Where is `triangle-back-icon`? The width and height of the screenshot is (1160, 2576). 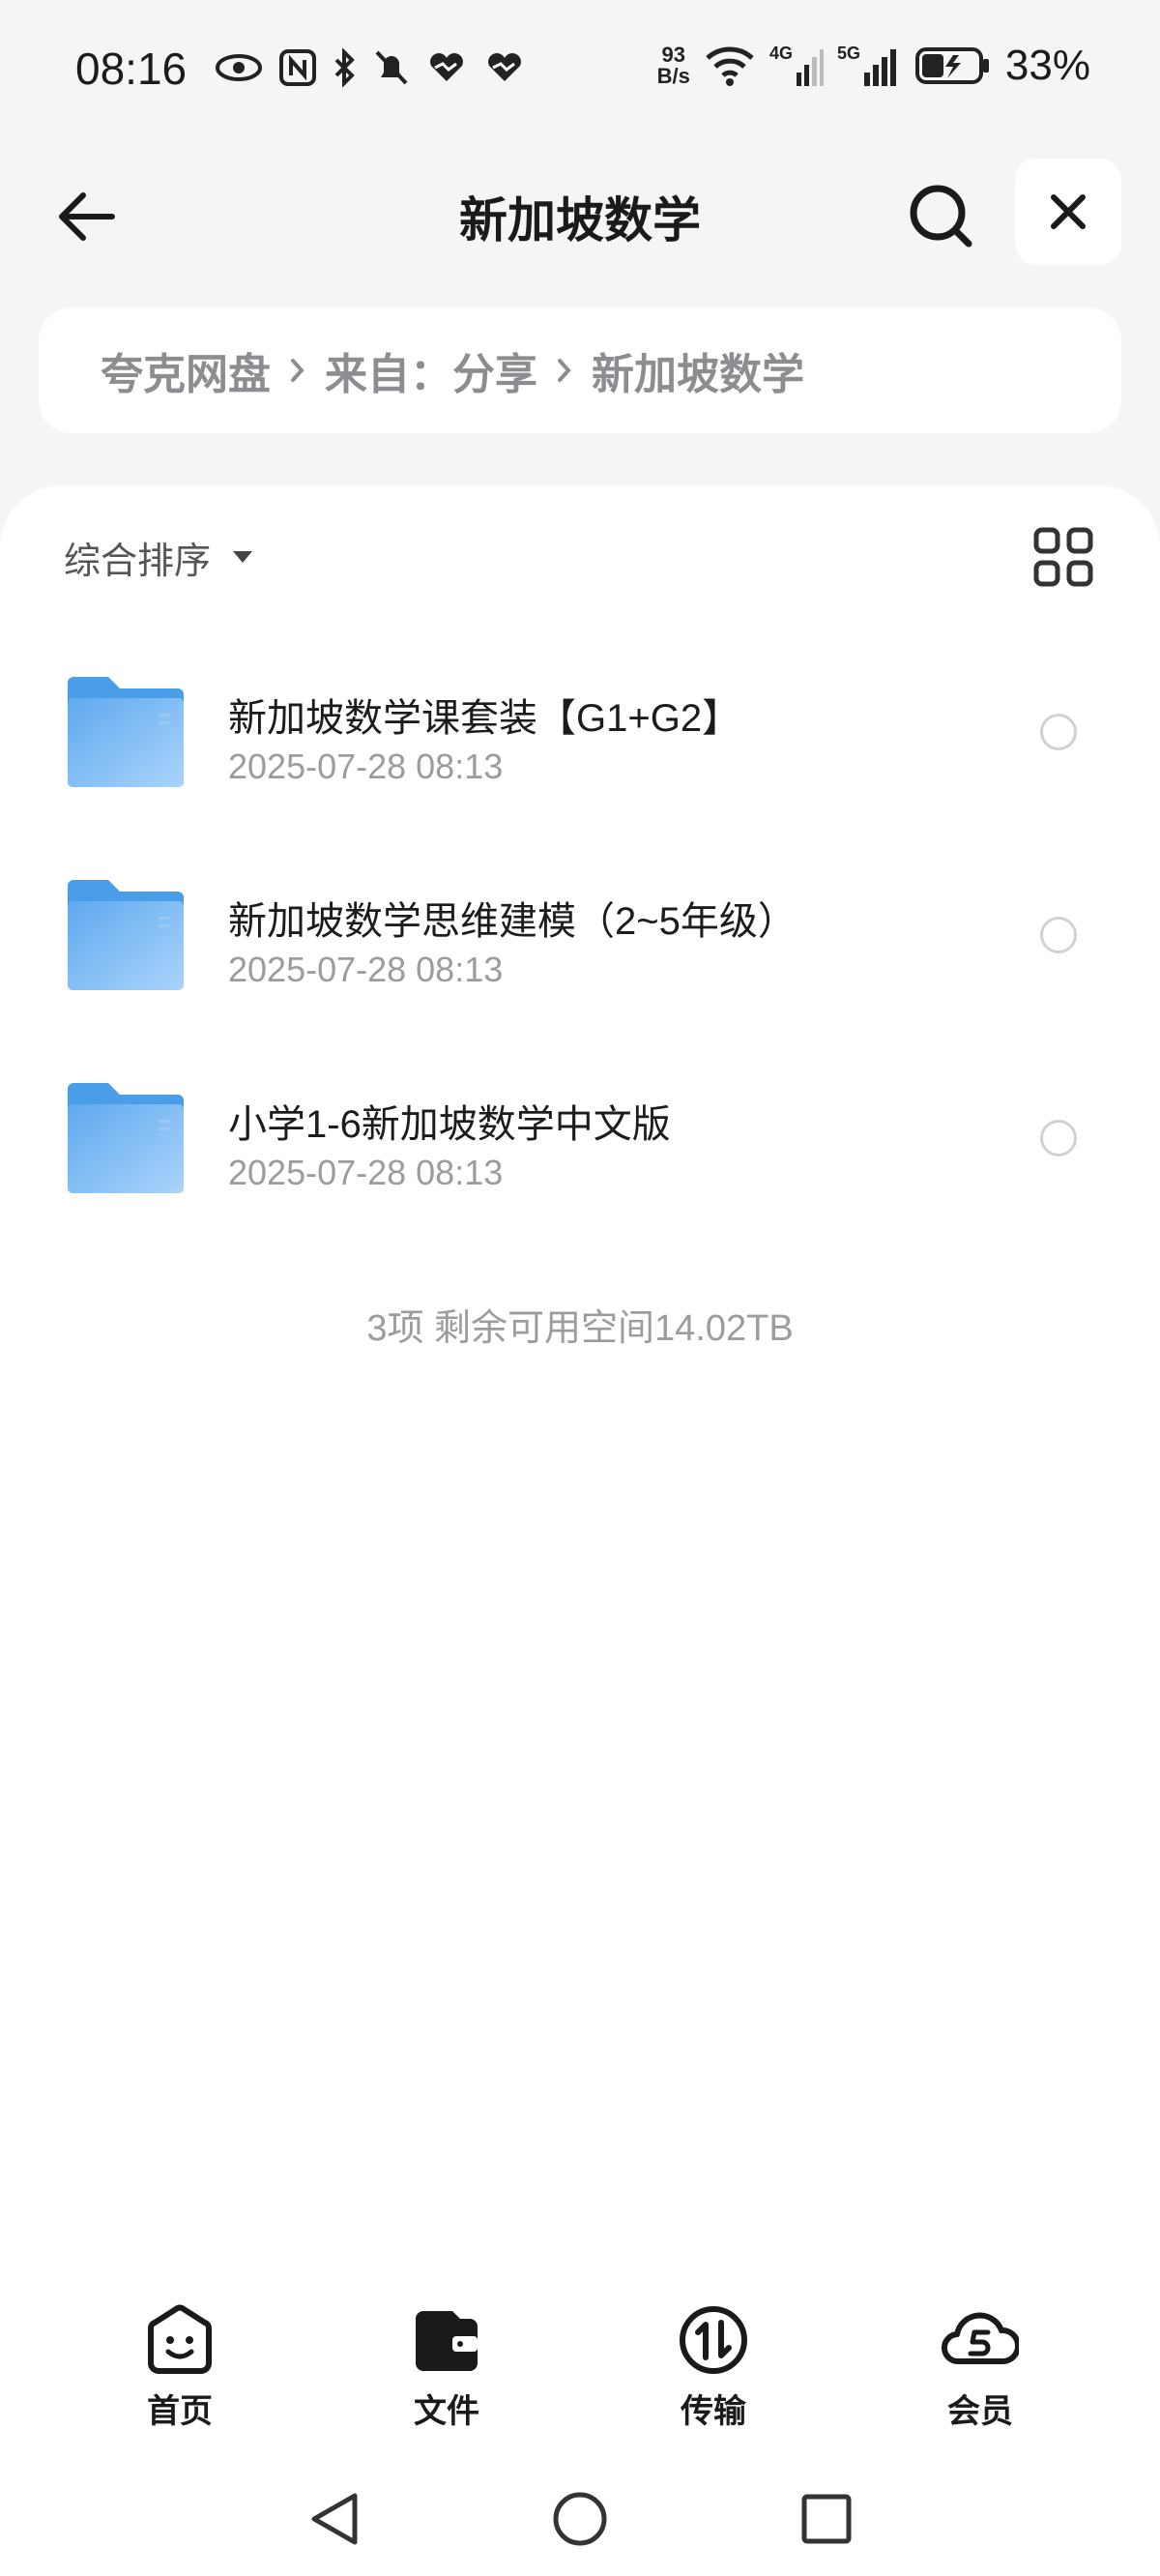 triangle-back-icon is located at coordinates (334, 2519).